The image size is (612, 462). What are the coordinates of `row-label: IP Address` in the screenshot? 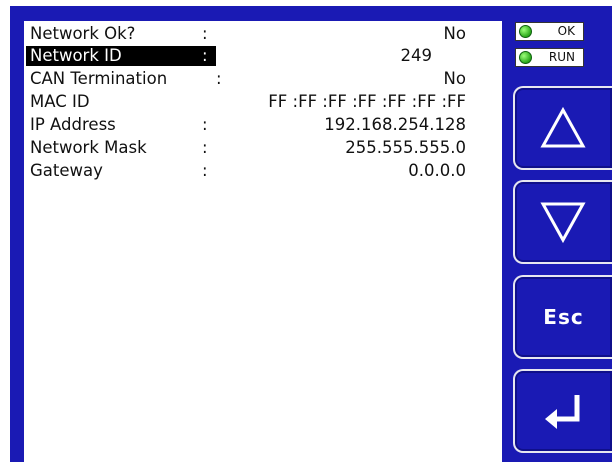 It's located at (73, 124).